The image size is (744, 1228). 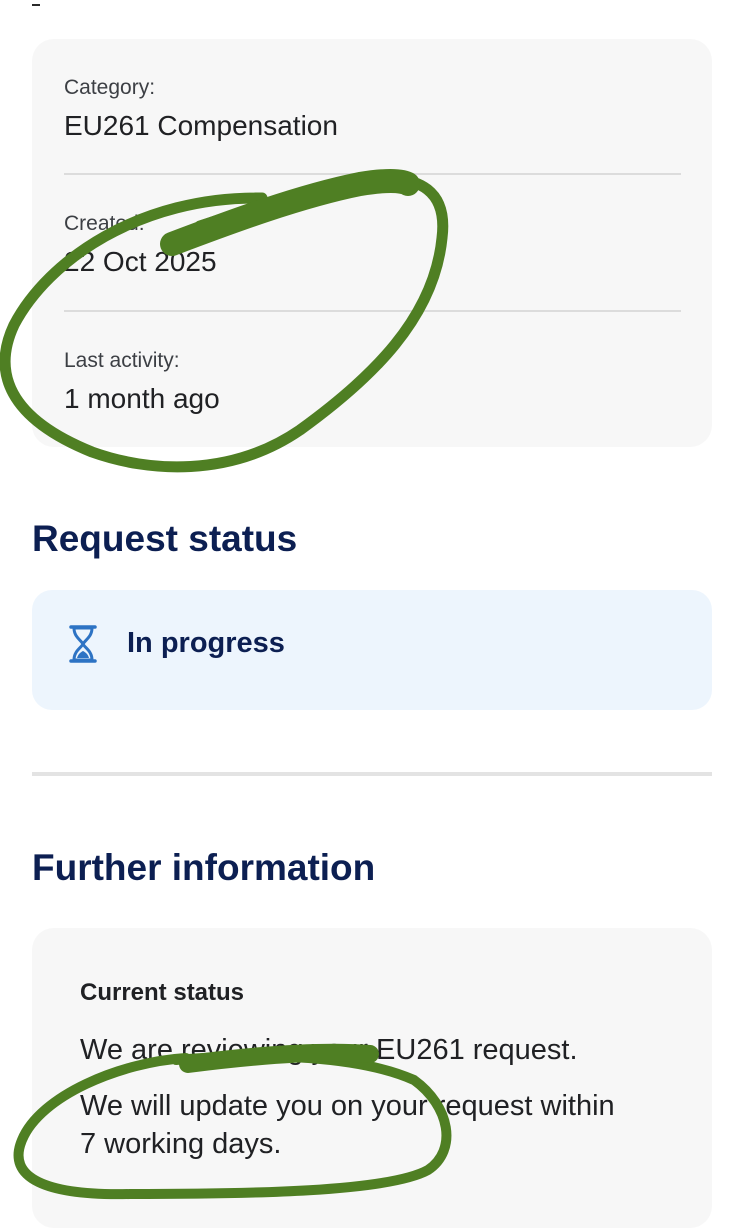 I want to click on created-value: 22 Oct 2025, so click(x=140, y=261).